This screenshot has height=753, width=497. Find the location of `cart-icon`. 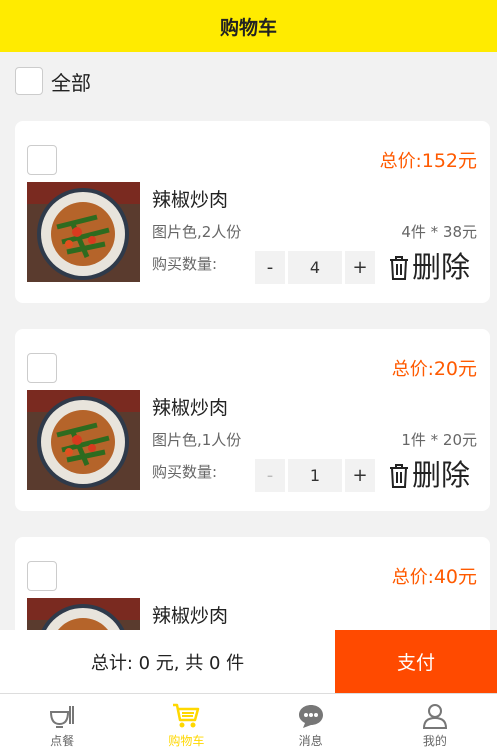

cart-icon is located at coordinates (186, 715).